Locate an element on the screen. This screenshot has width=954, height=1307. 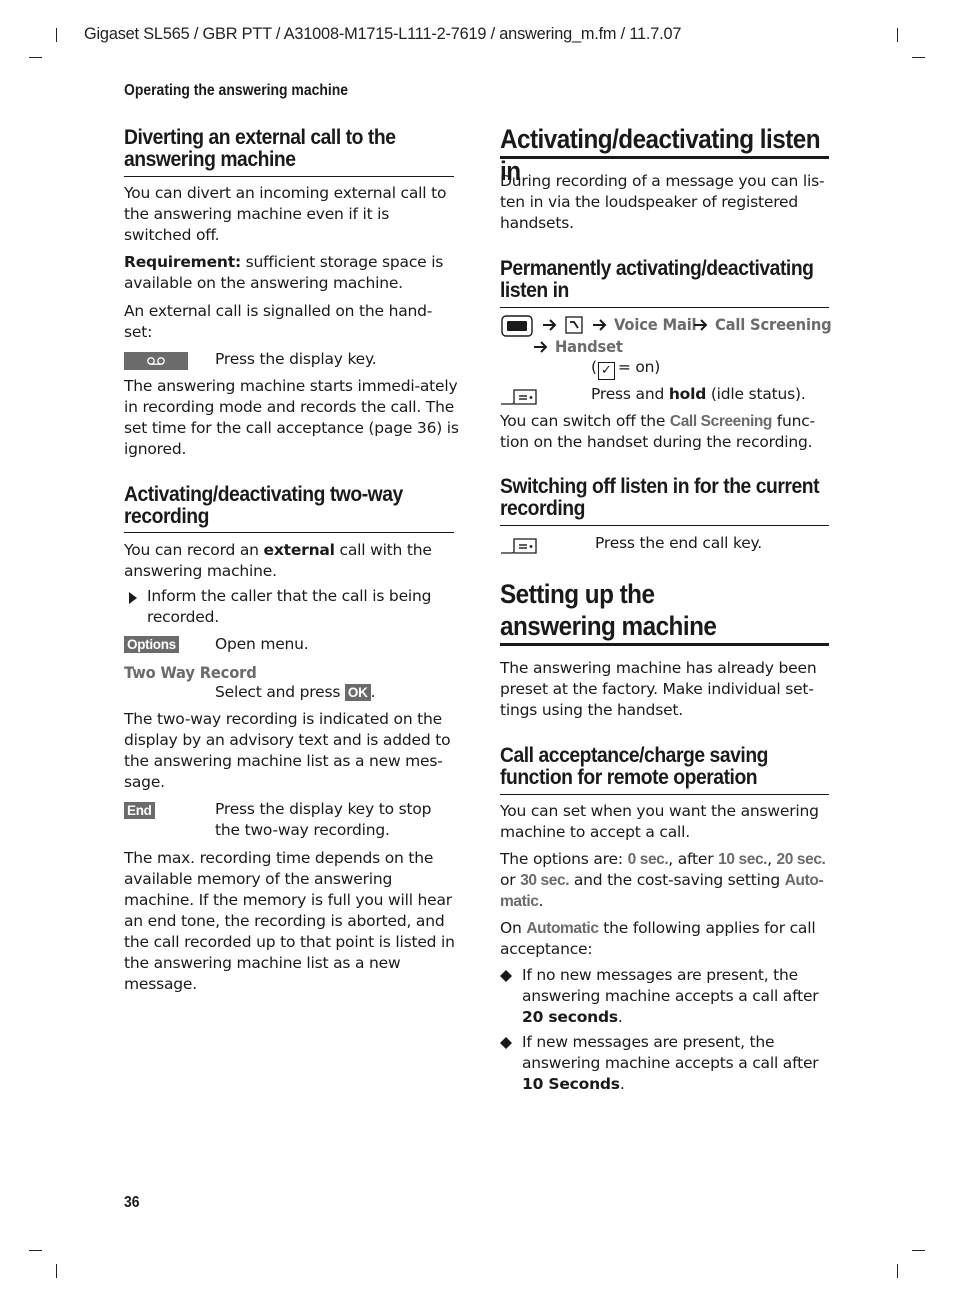
text: = on) is located at coordinates (639, 367).